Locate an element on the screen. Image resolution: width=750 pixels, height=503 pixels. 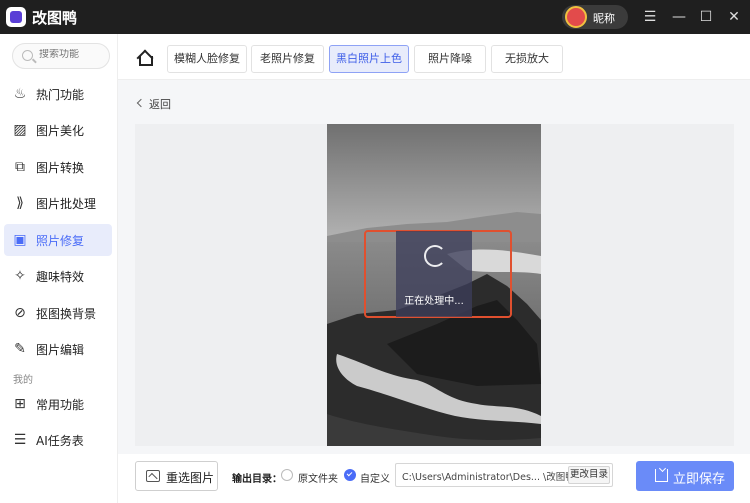
sidebar-item-beauty: ▨ 图片美化 is located at coordinates (58, 130).